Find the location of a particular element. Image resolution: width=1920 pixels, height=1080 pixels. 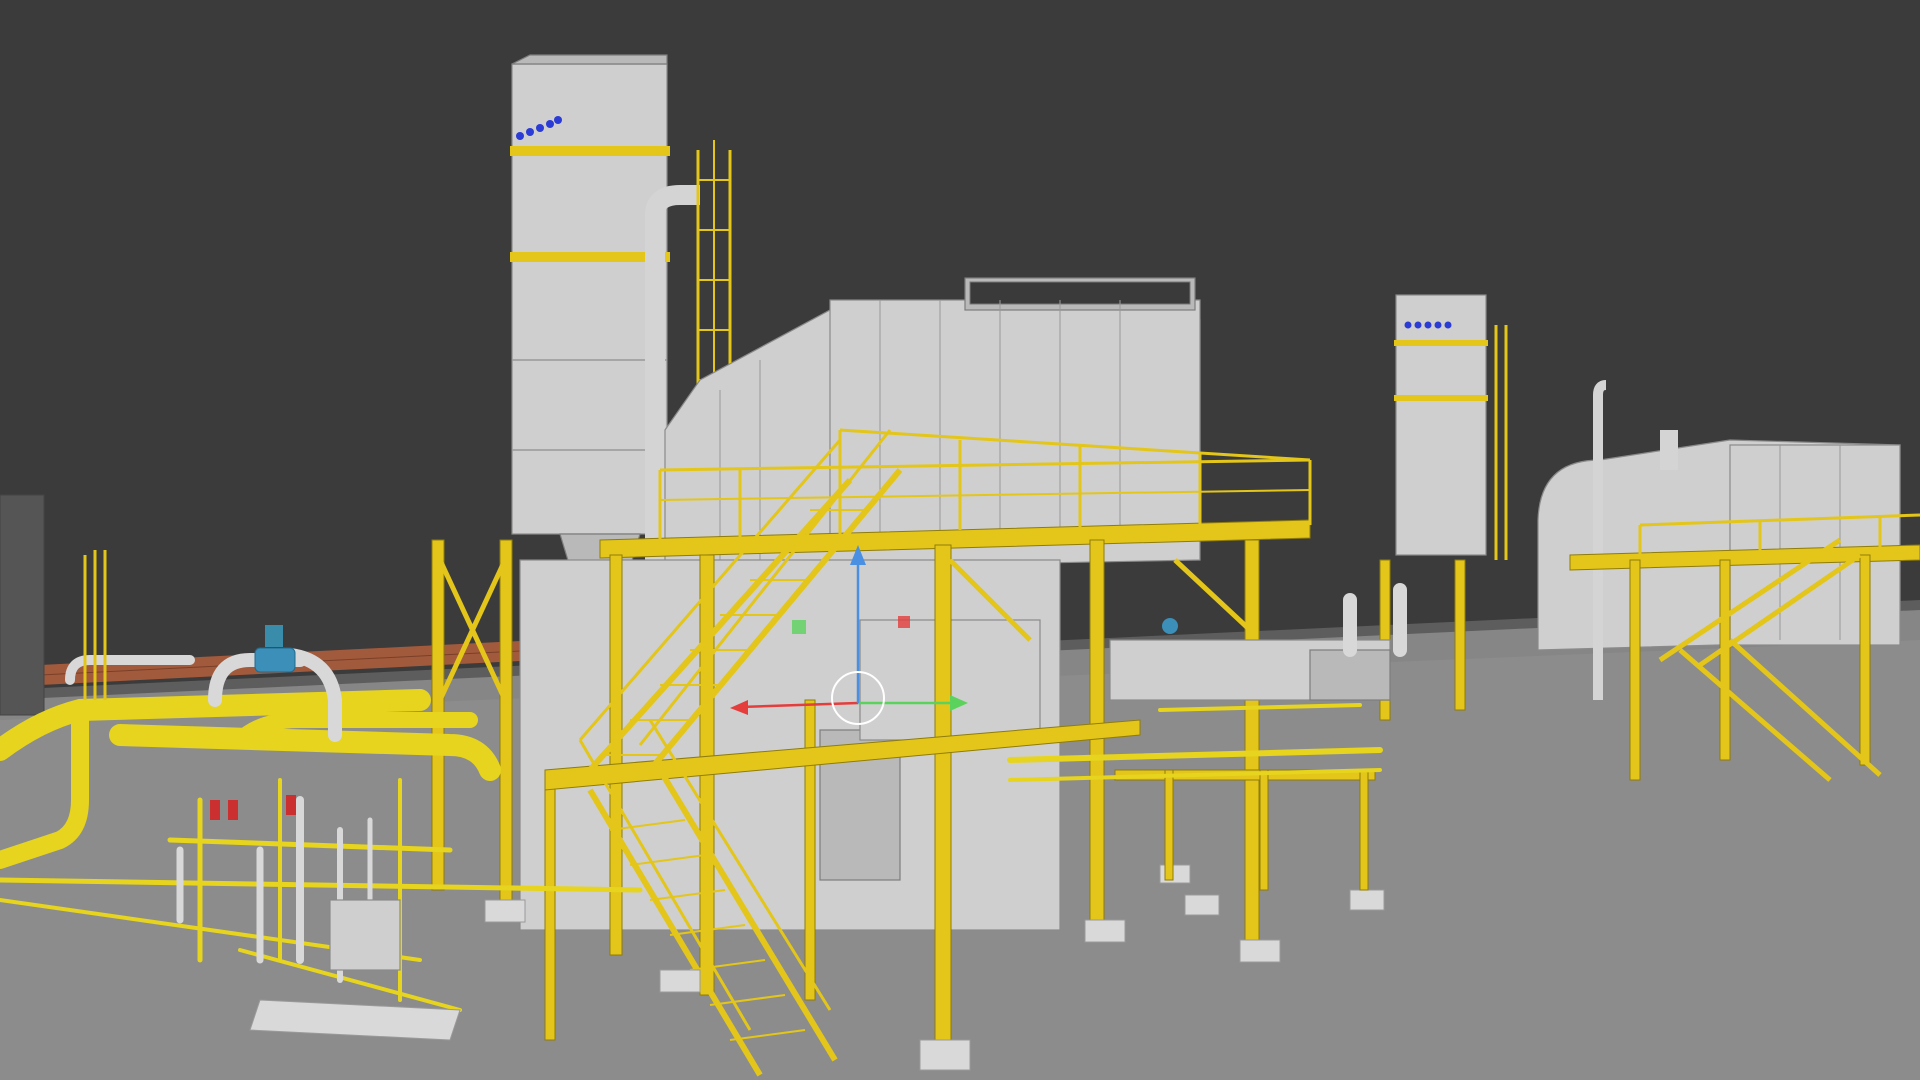

secondary-heat-recovery-unit is located at coordinates (1719, 540).